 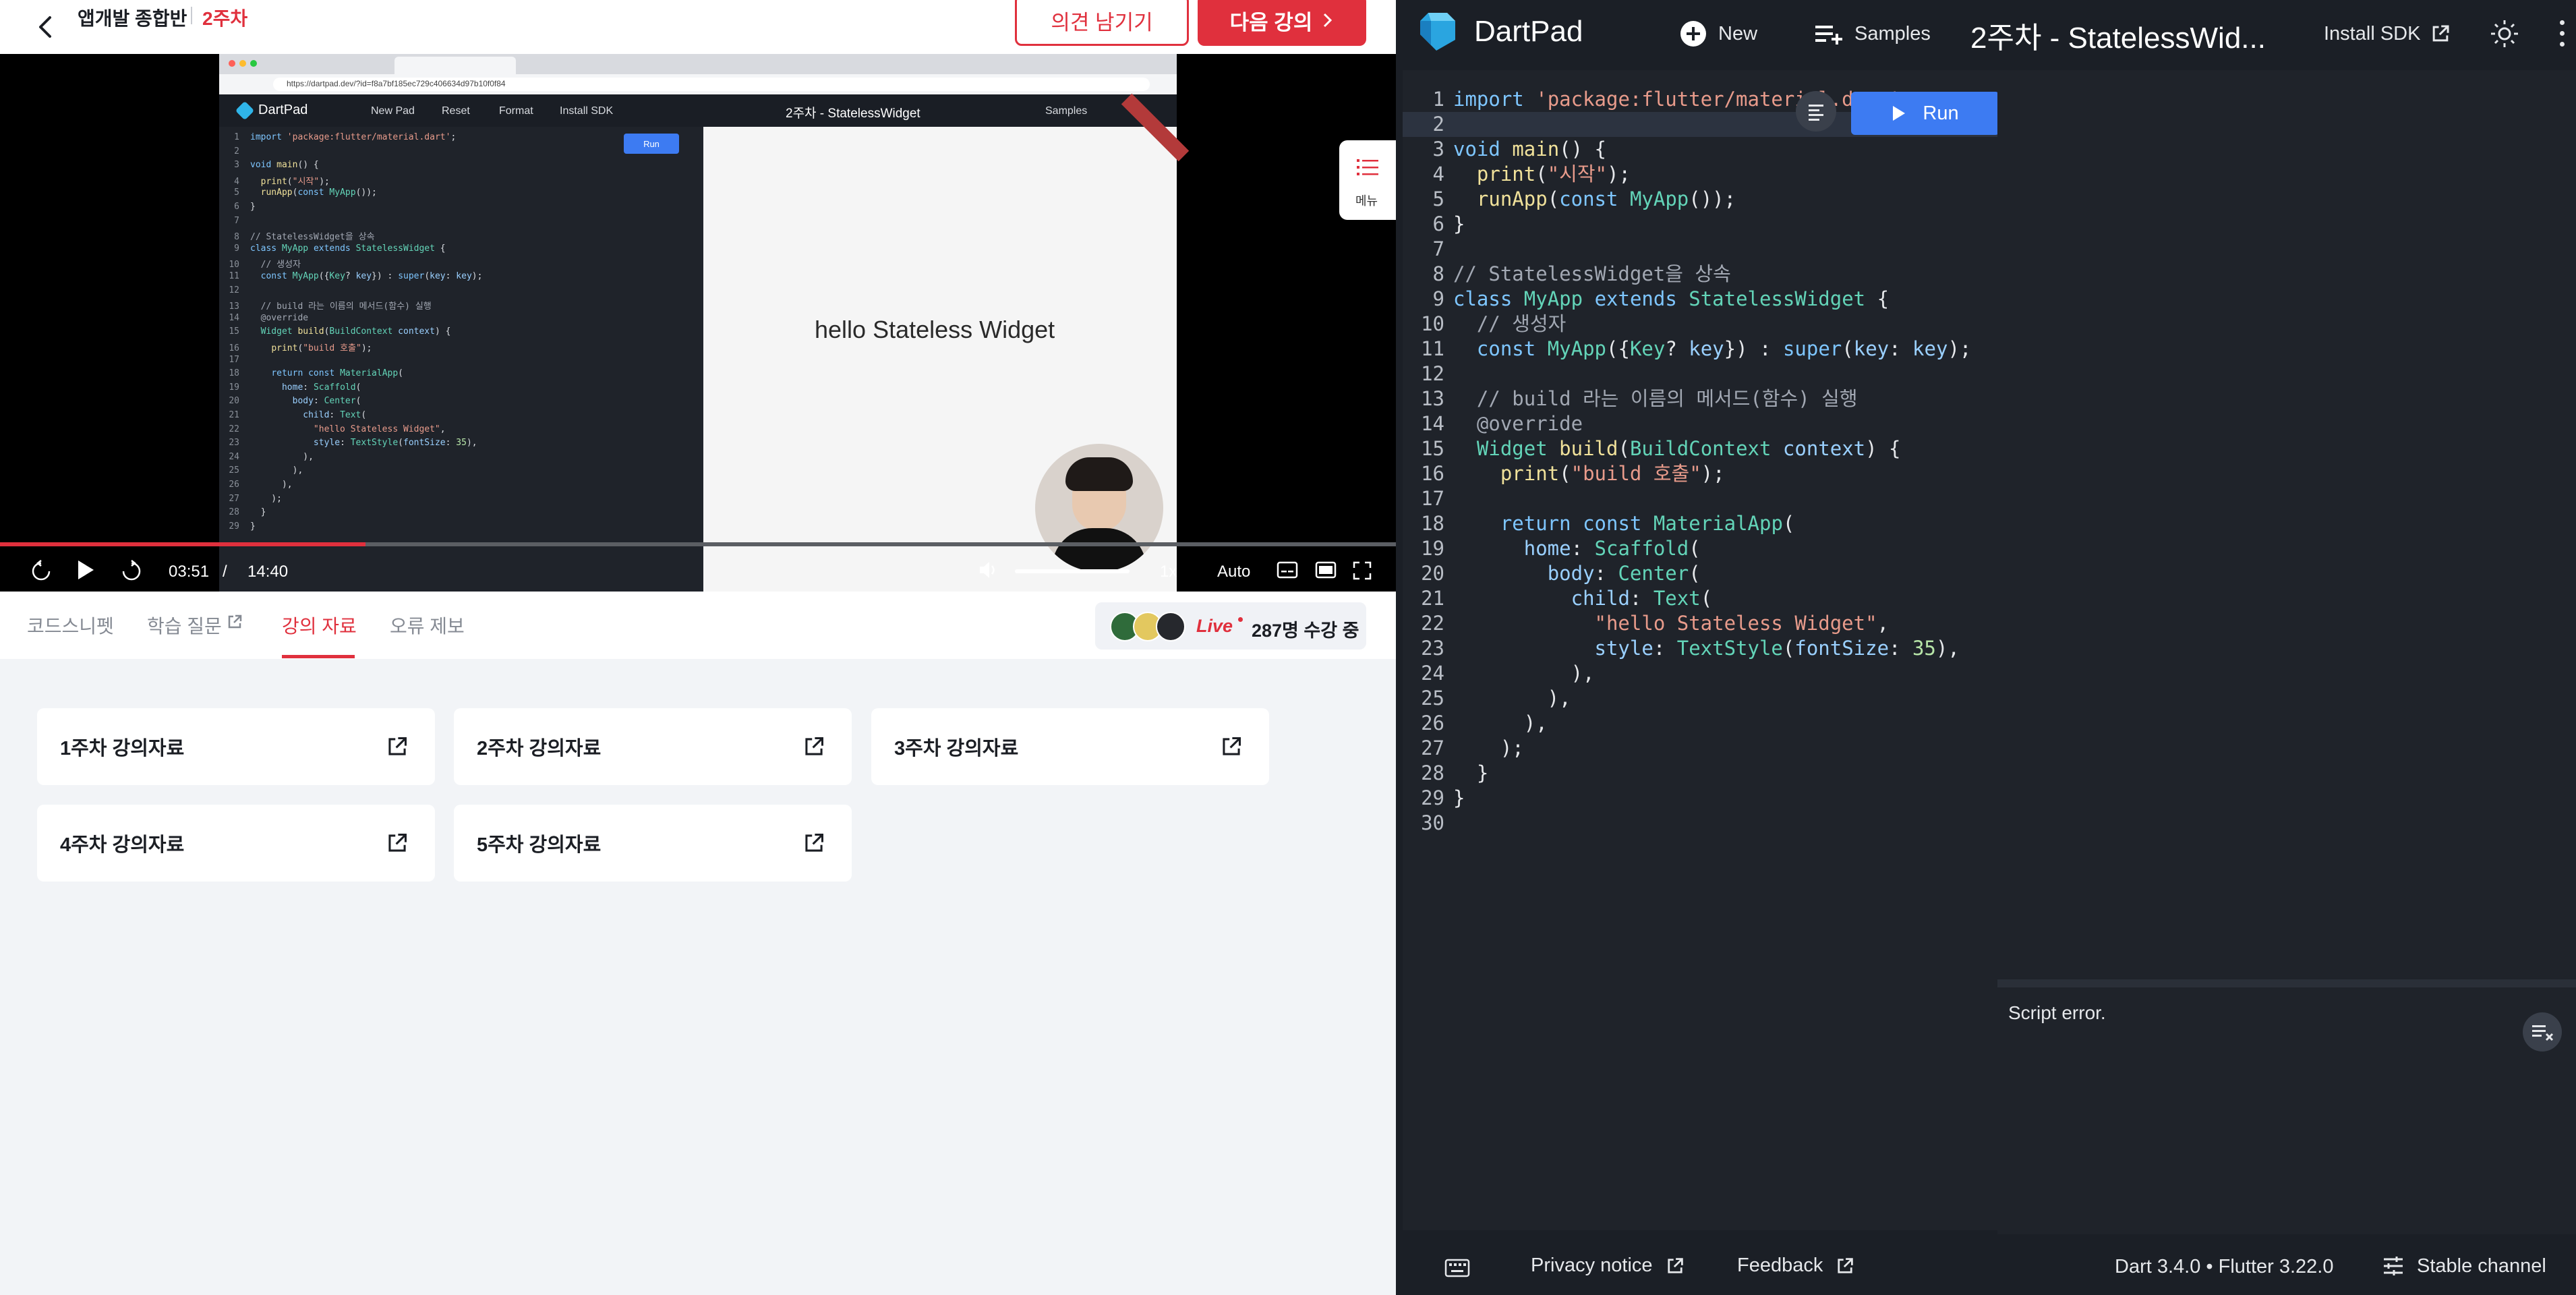 What do you see at coordinates (2563, 34) in the screenshot?
I see `overflow-menu-icon` at bounding box center [2563, 34].